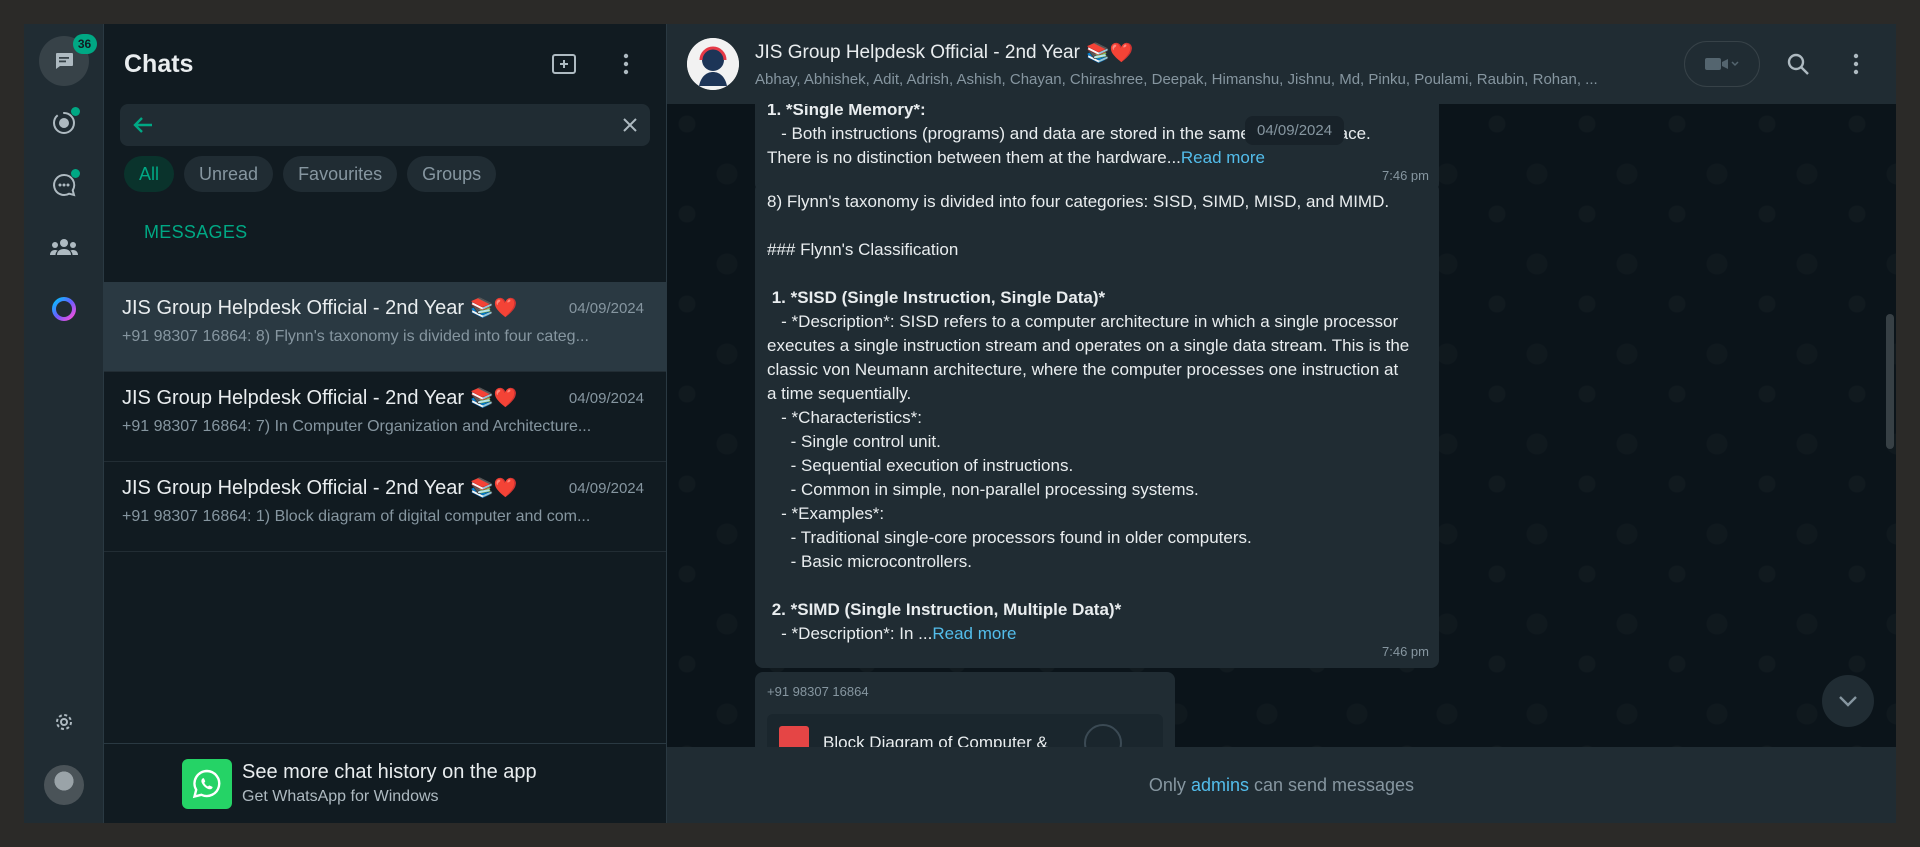 The height and width of the screenshot is (847, 1920). Describe the element at coordinates (818, 691) in the screenshot. I see `message-sender: +91 98307 16864` at that location.